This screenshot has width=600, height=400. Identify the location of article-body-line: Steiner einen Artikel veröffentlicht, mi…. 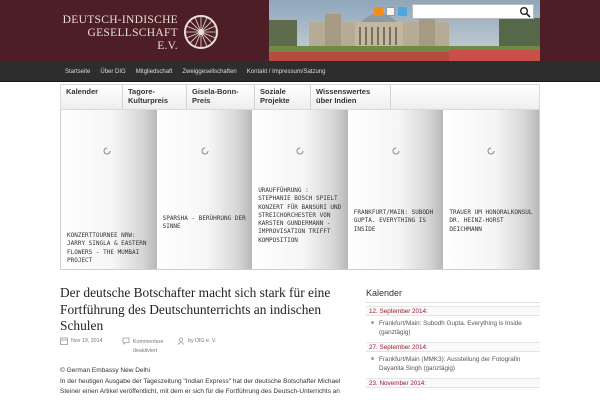
(200, 391).